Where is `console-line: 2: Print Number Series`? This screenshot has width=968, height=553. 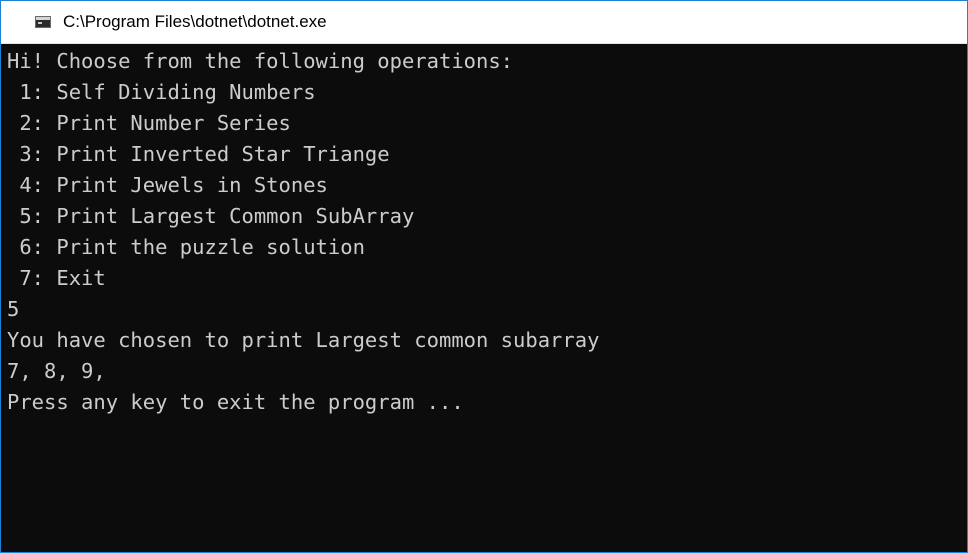
console-line: 2: Print Number Series is located at coordinates (149, 123).